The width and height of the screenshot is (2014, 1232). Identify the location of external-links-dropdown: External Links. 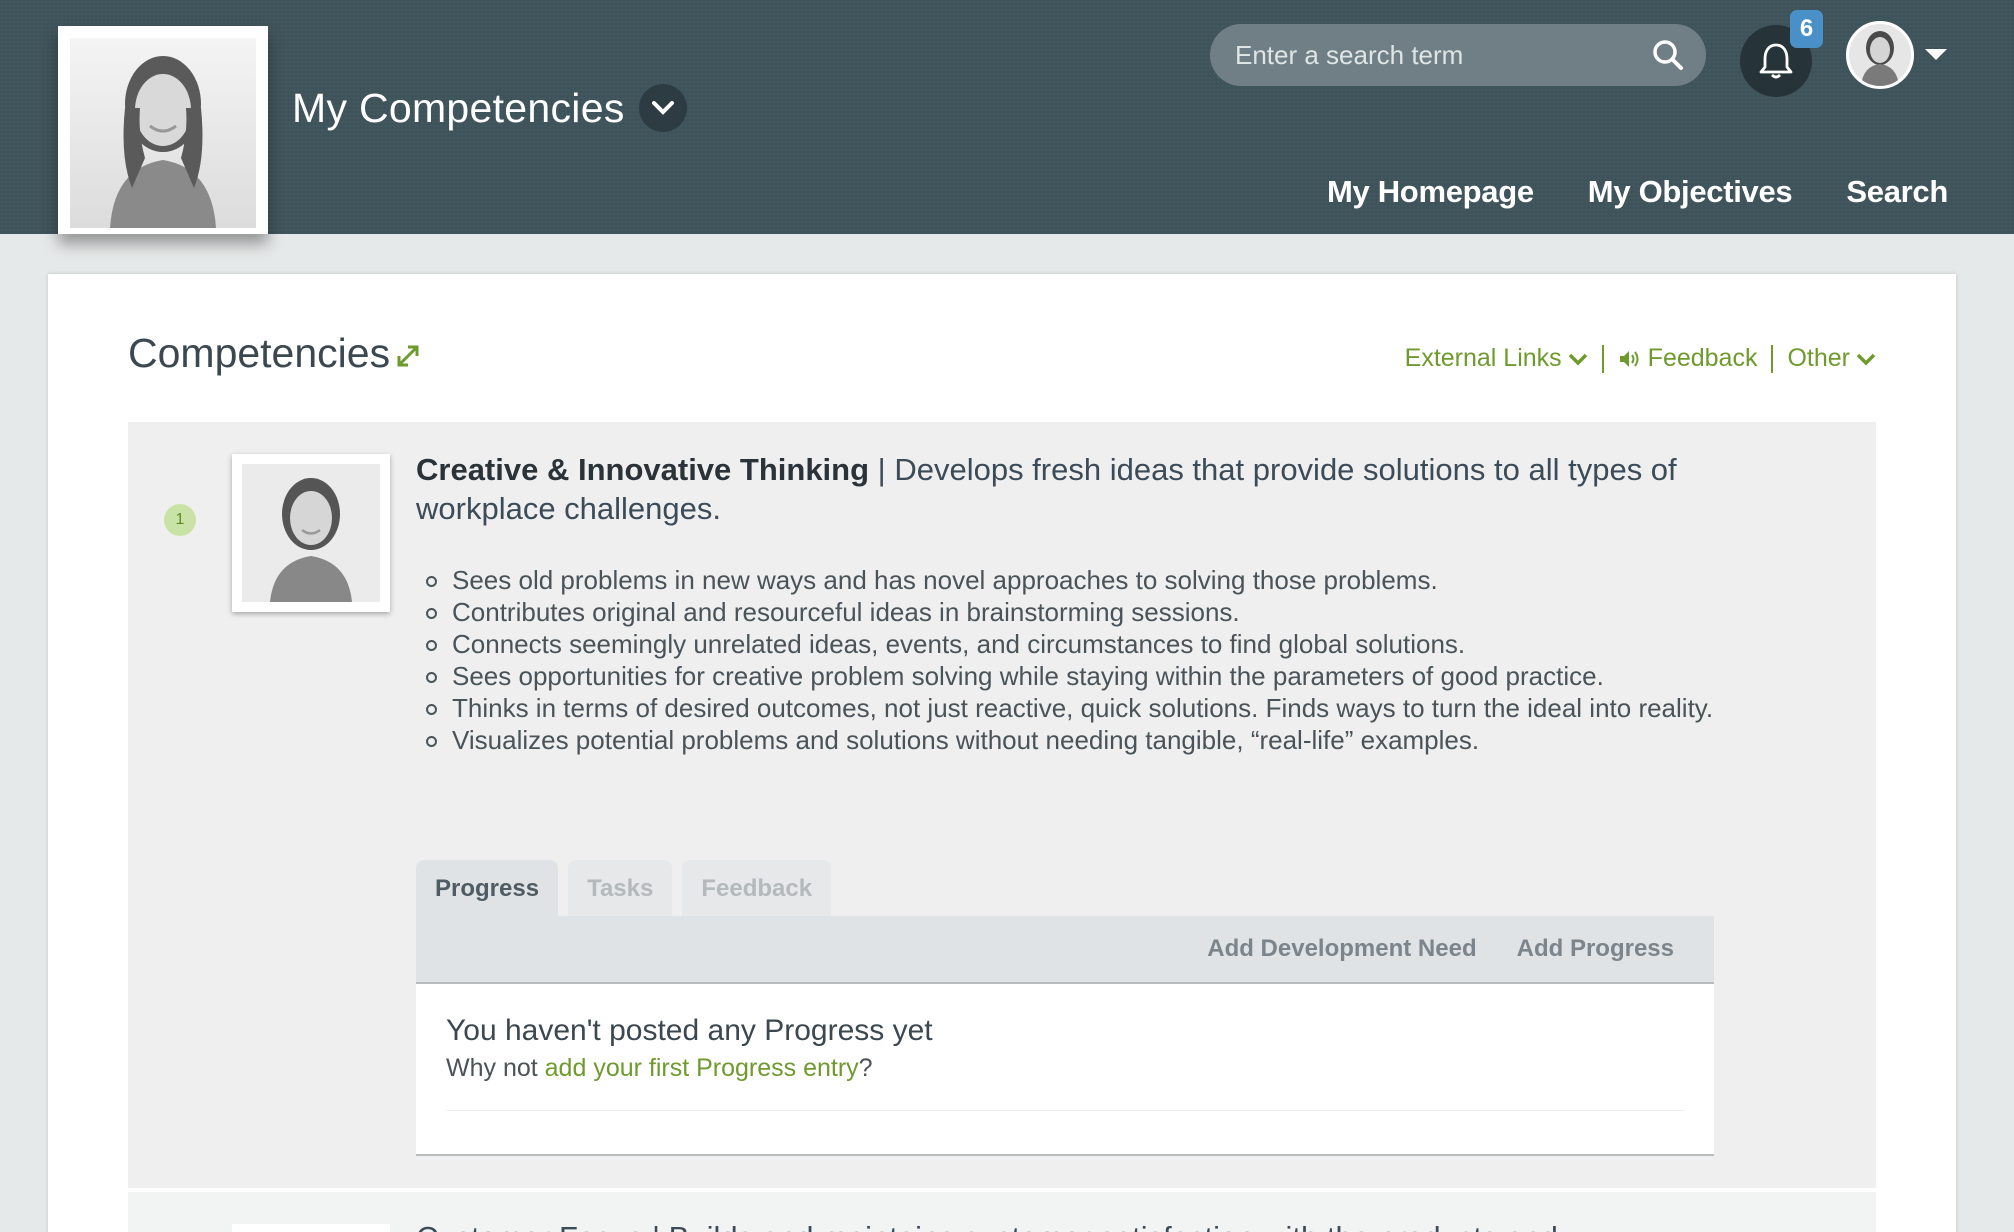
(1496, 358).